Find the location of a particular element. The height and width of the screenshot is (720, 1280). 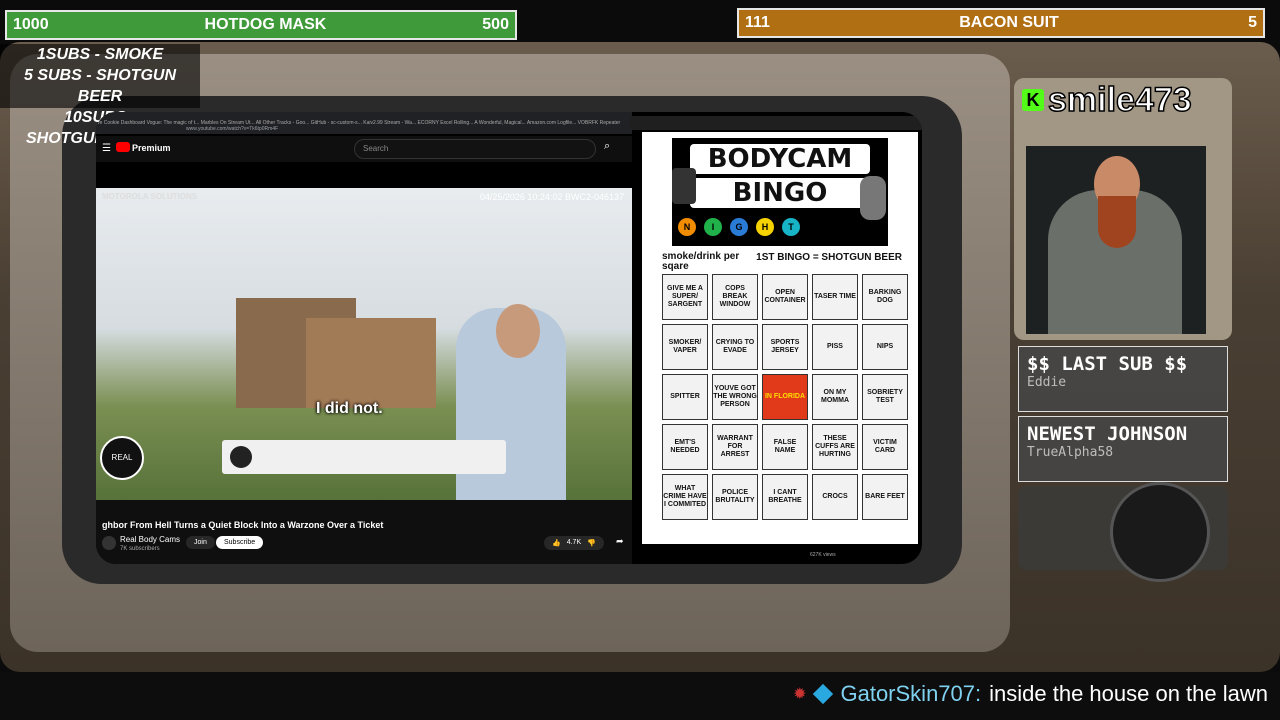

bingo-cell: WARRANT FOR ARREST is located at coordinates (735, 447).